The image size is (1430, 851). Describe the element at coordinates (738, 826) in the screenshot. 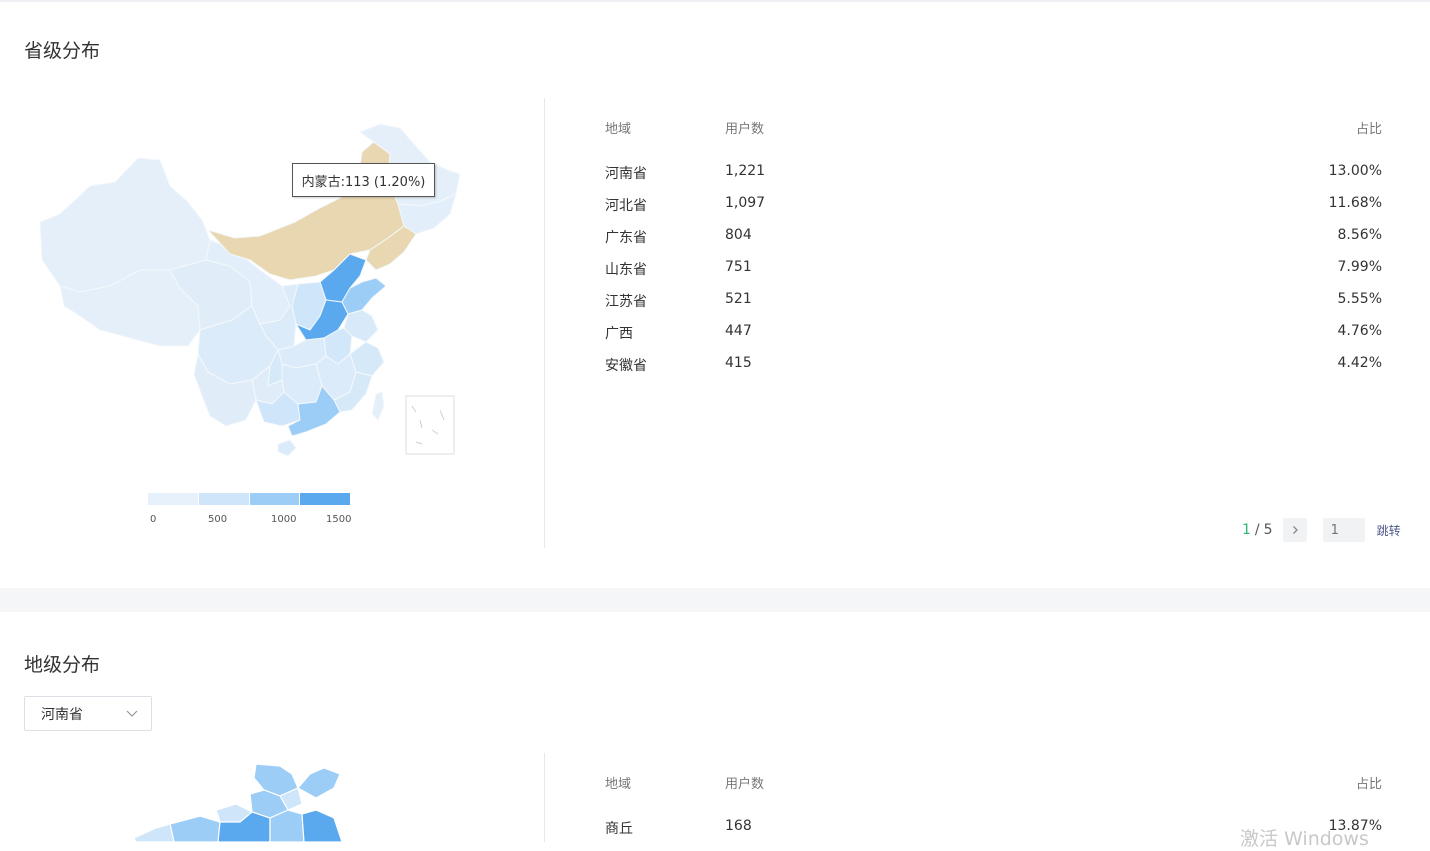

I see `cell-users: 168` at that location.